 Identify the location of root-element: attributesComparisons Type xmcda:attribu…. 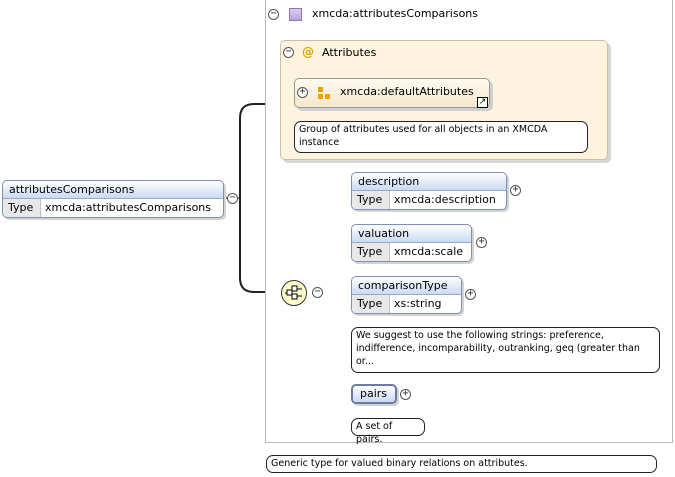
(113, 199).